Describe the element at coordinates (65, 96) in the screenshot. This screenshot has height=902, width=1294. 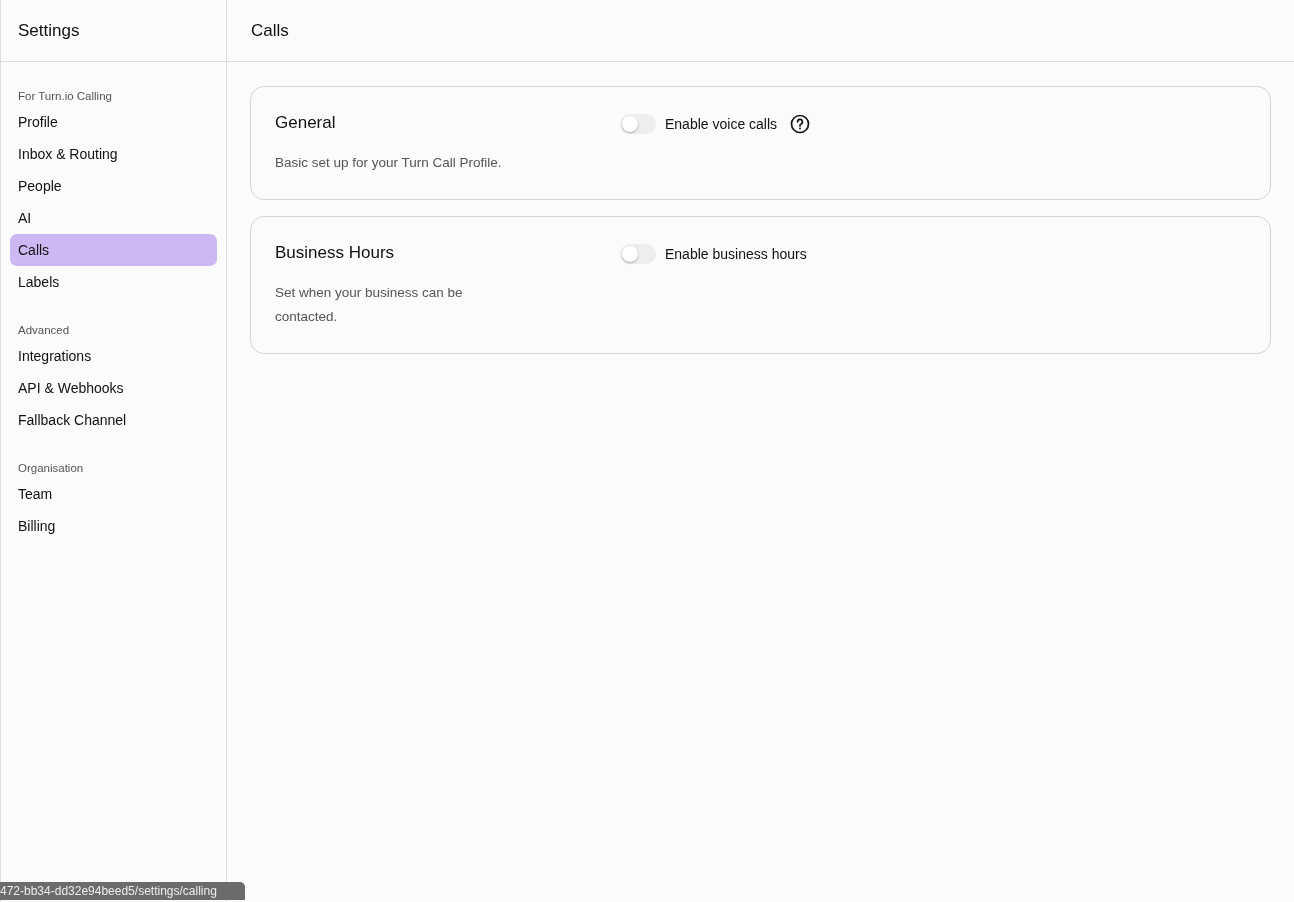
I see `section-heading: For Turn.io Calling` at that location.